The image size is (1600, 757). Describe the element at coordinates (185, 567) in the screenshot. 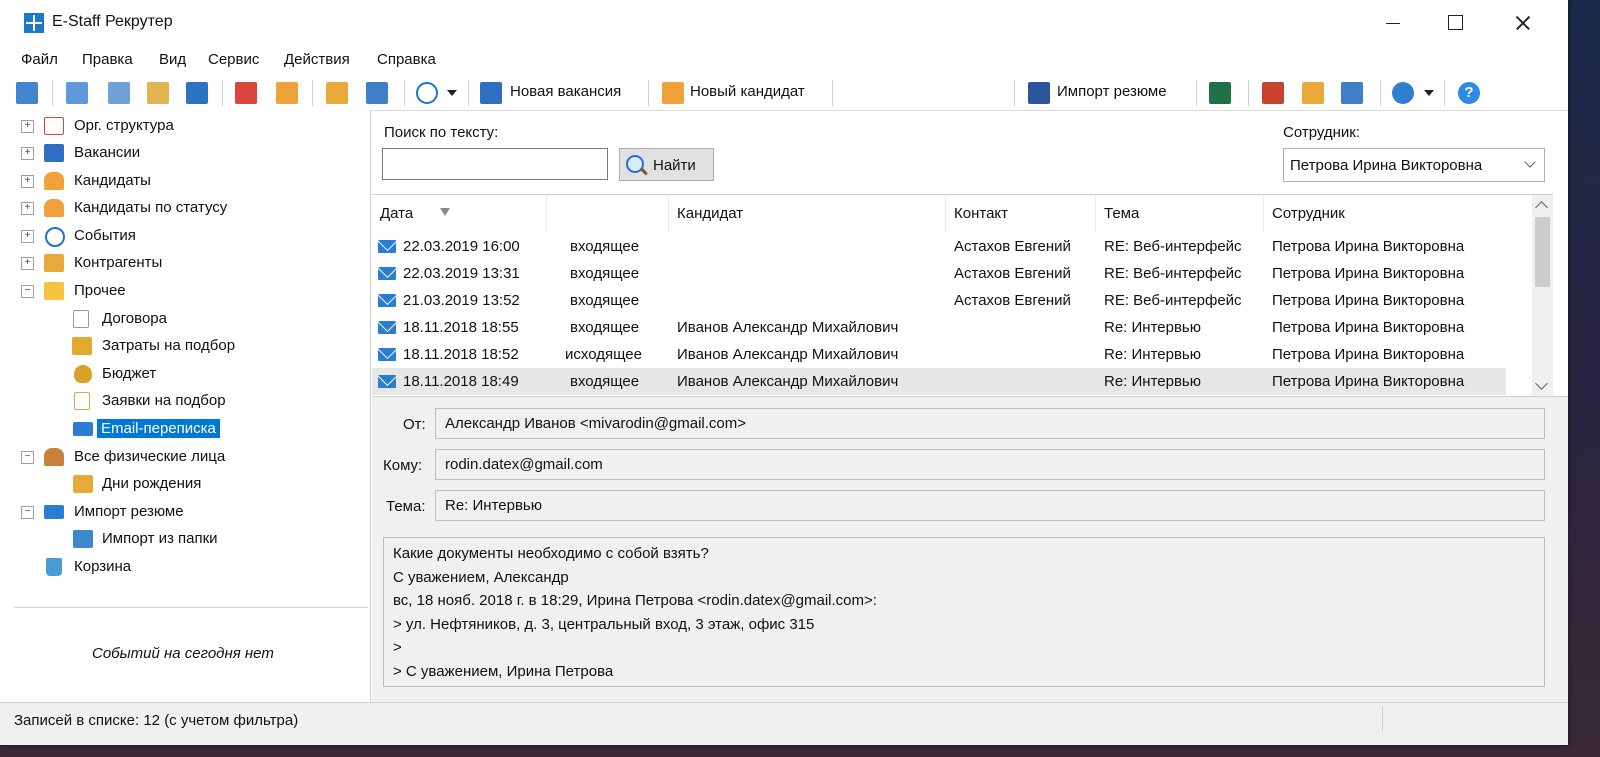

I see `tree-item-trash: Корзина` at that location.